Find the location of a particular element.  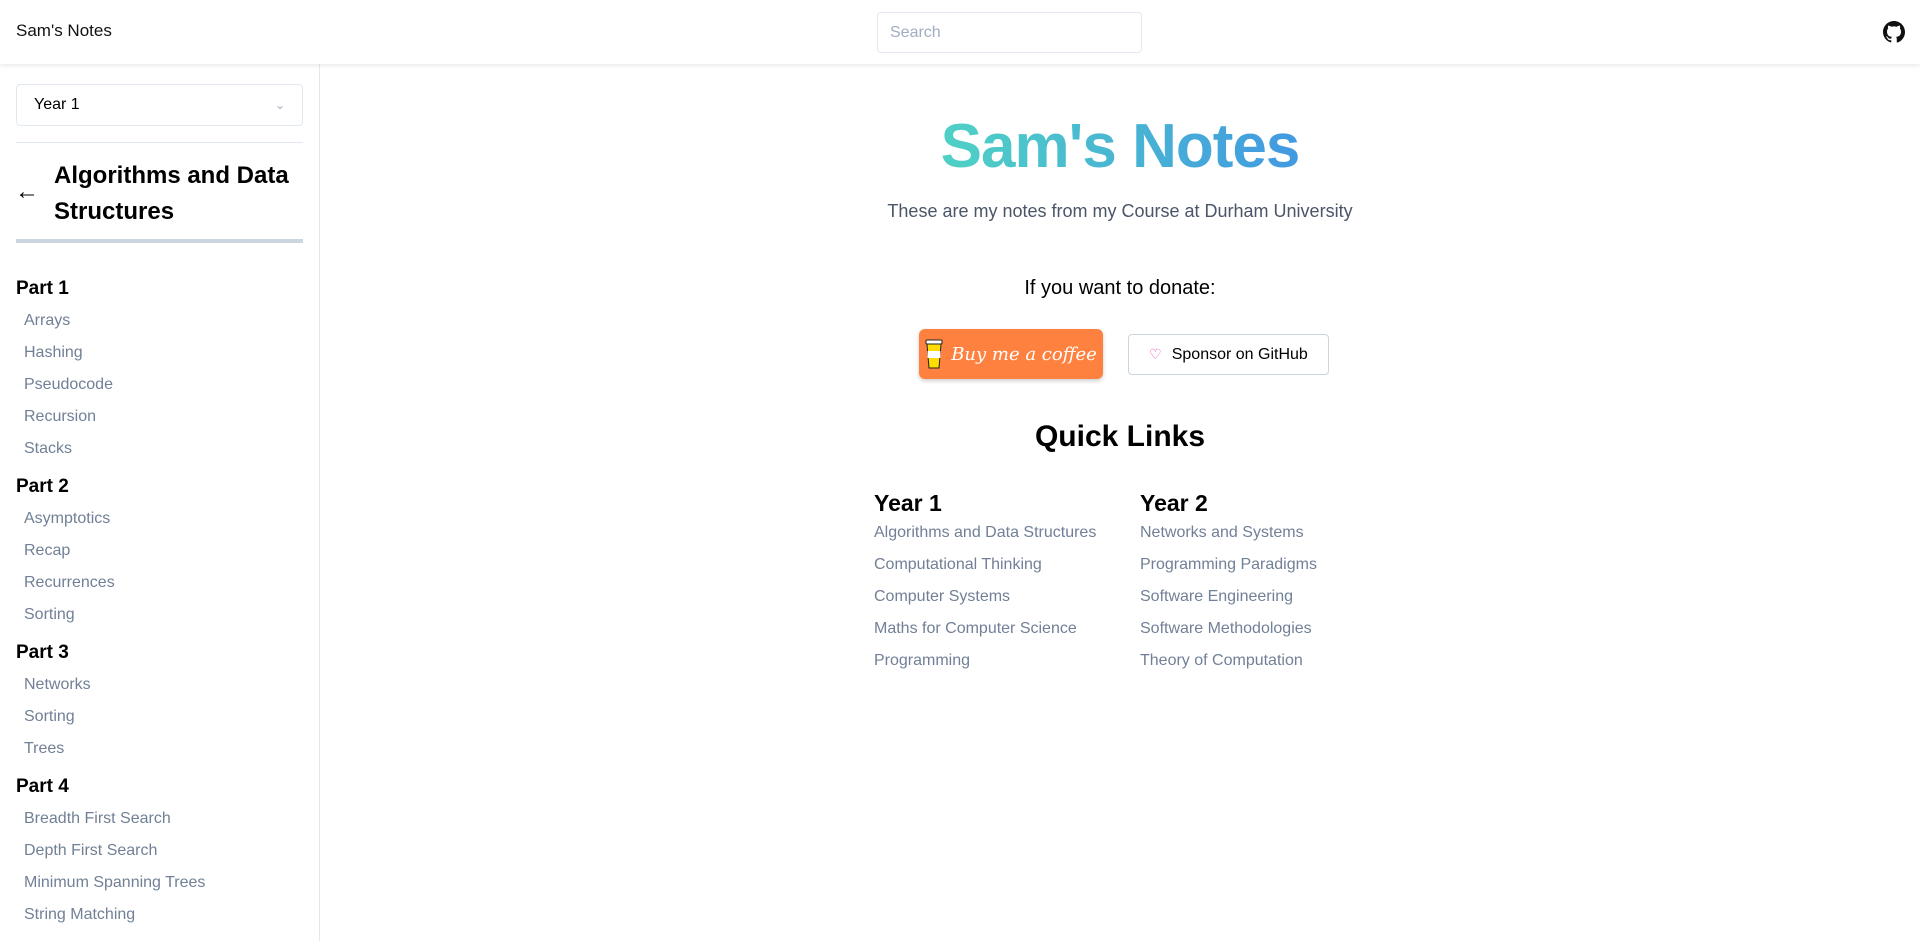

buy-me-a-coffee-button: Buy me a coffee is located at coordinates (1011, 354).